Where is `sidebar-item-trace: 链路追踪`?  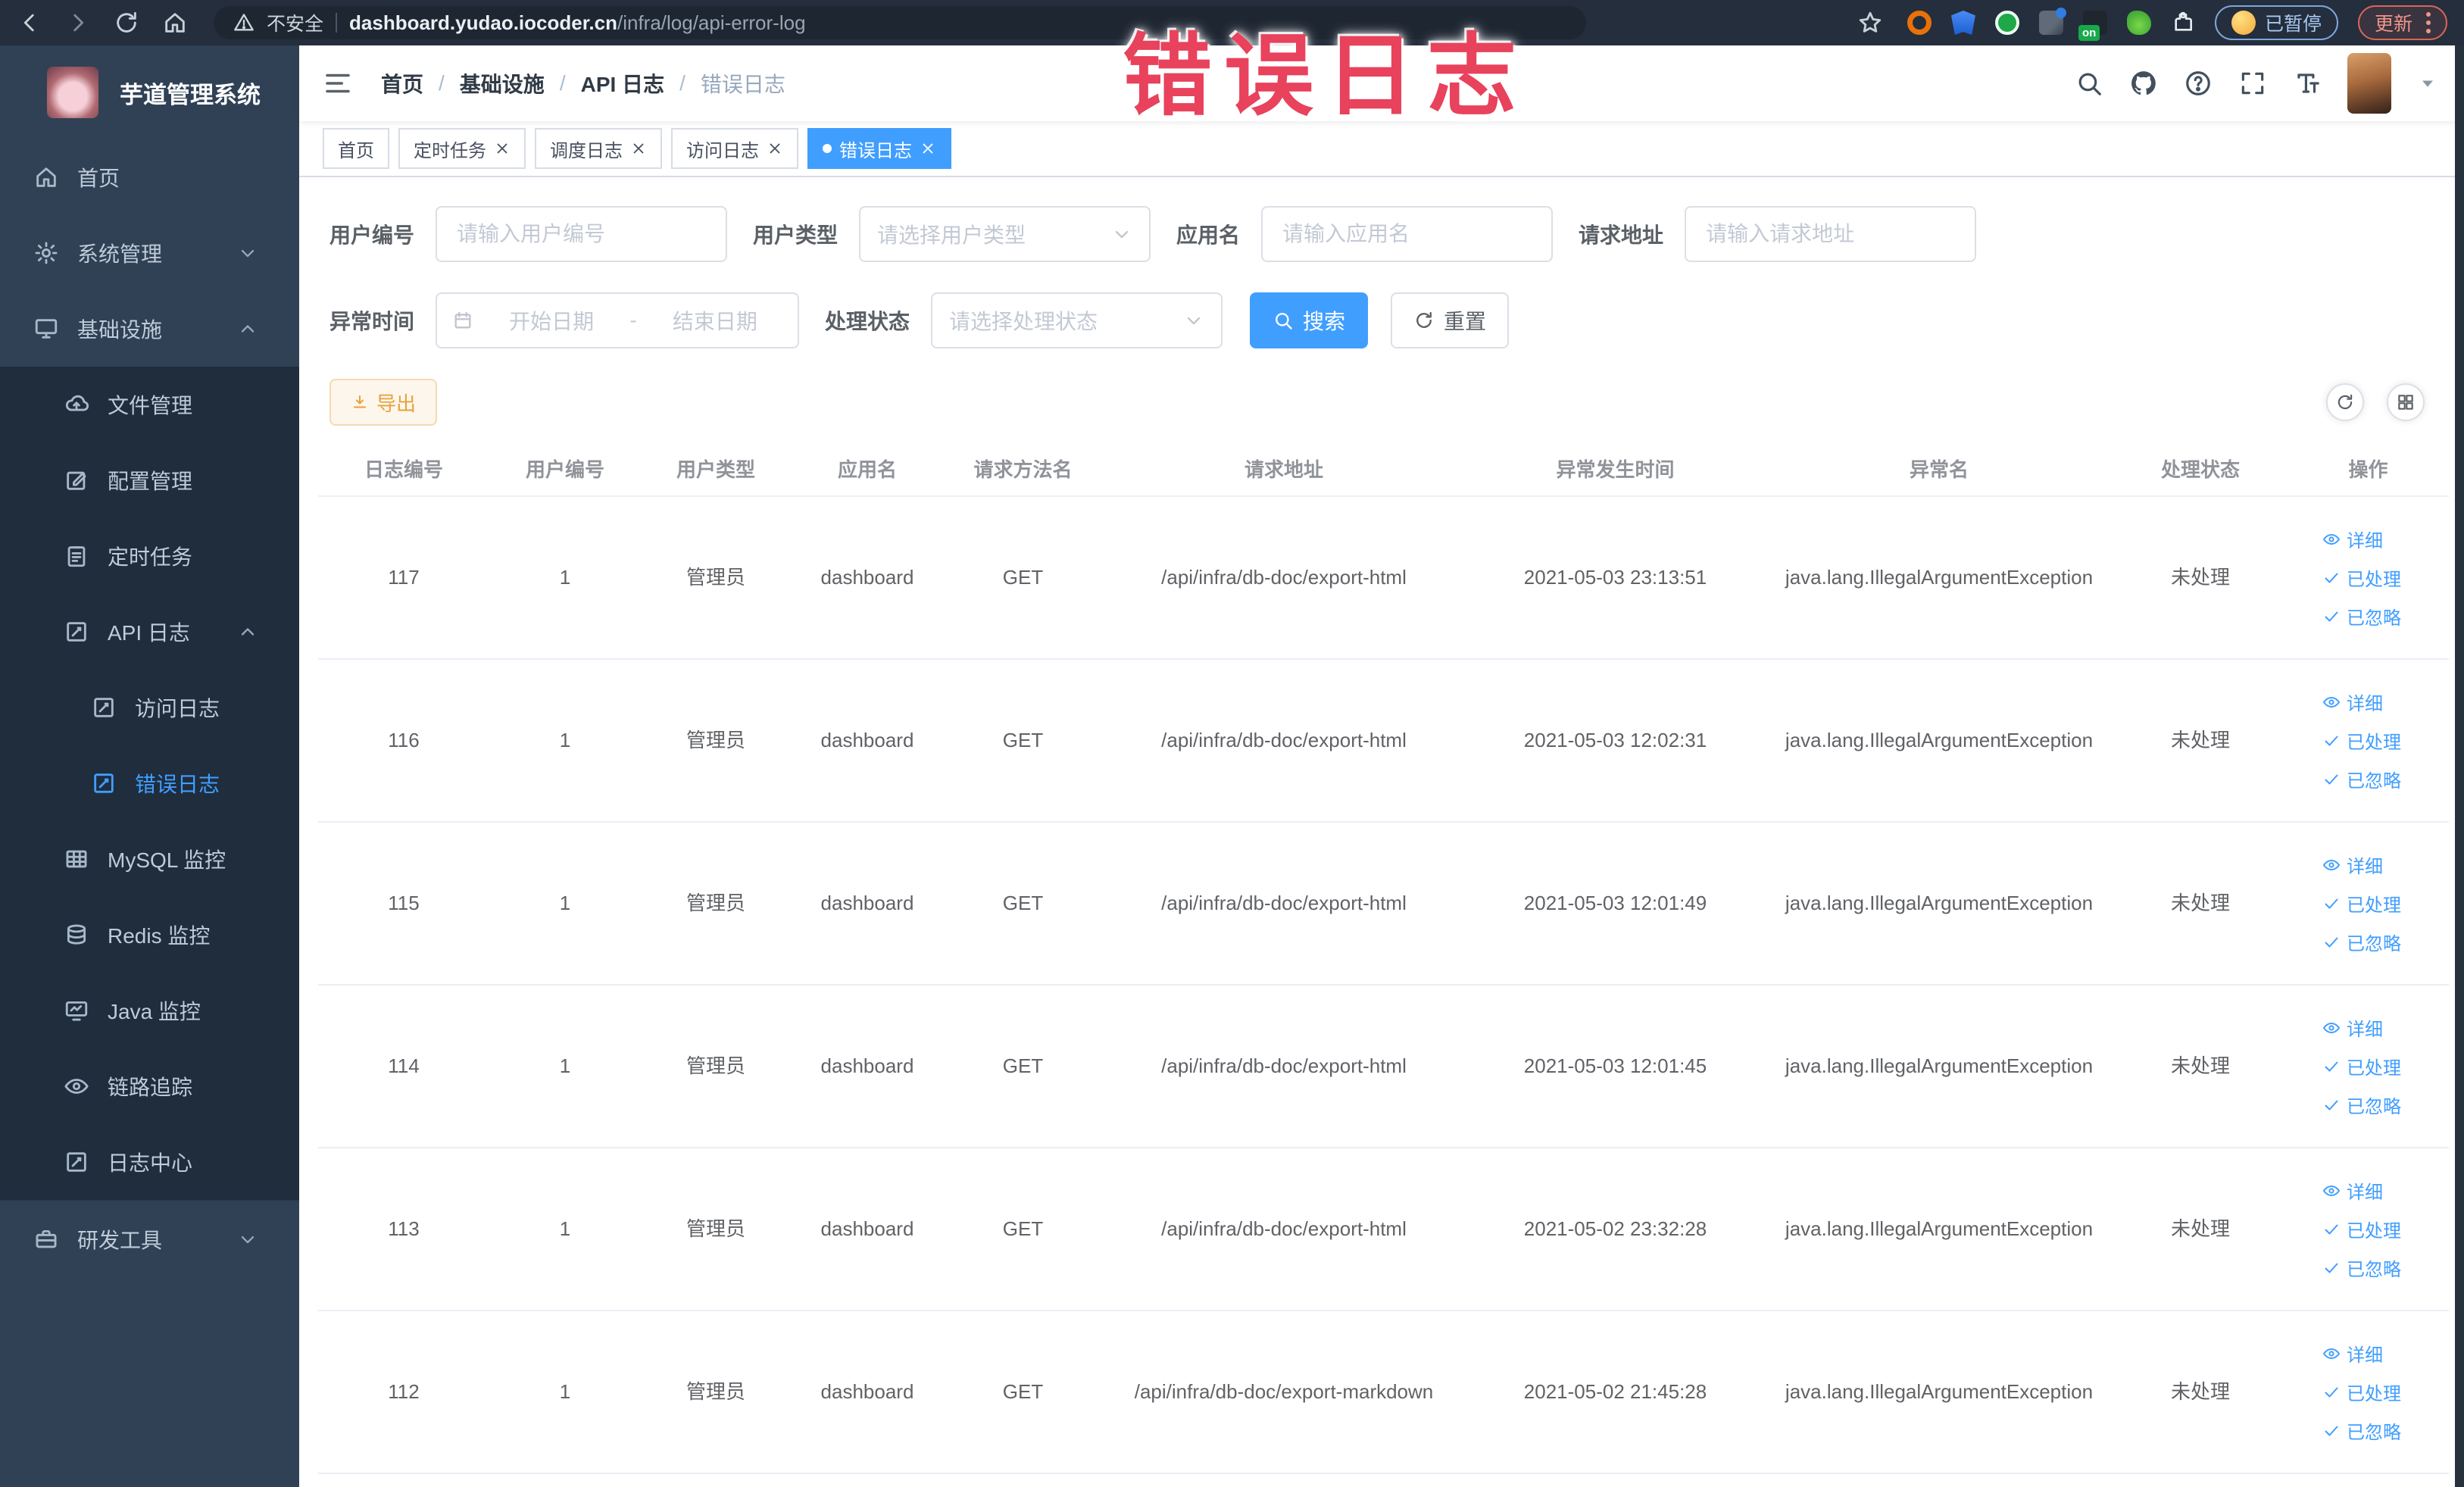 sidebar-item-trace: 链路追踪 is located at coordinates (149, 1086).